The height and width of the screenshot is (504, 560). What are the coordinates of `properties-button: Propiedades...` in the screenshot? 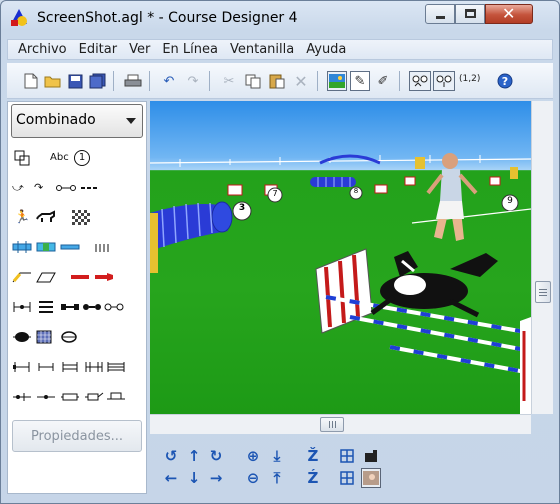 It's located at (77, 436).